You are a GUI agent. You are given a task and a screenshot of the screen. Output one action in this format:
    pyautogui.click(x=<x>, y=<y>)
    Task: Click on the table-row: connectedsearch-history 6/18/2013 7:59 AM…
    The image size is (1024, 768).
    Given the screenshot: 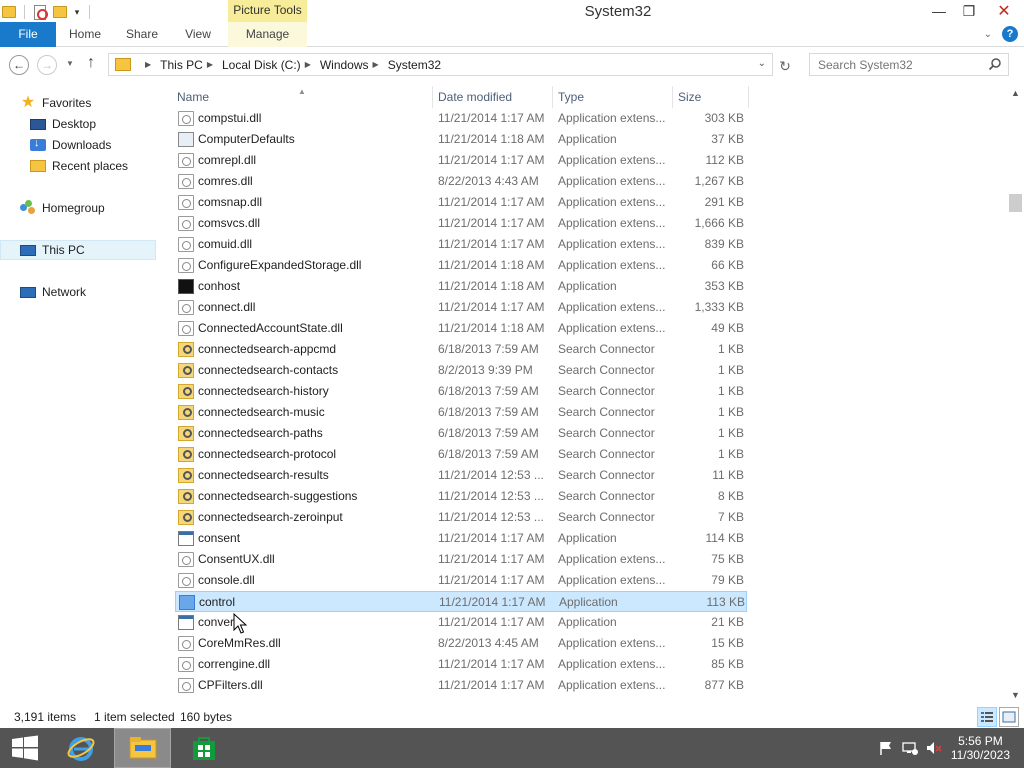 What is the action you would take?
    pyautogui.click(x=461, y=391)
    